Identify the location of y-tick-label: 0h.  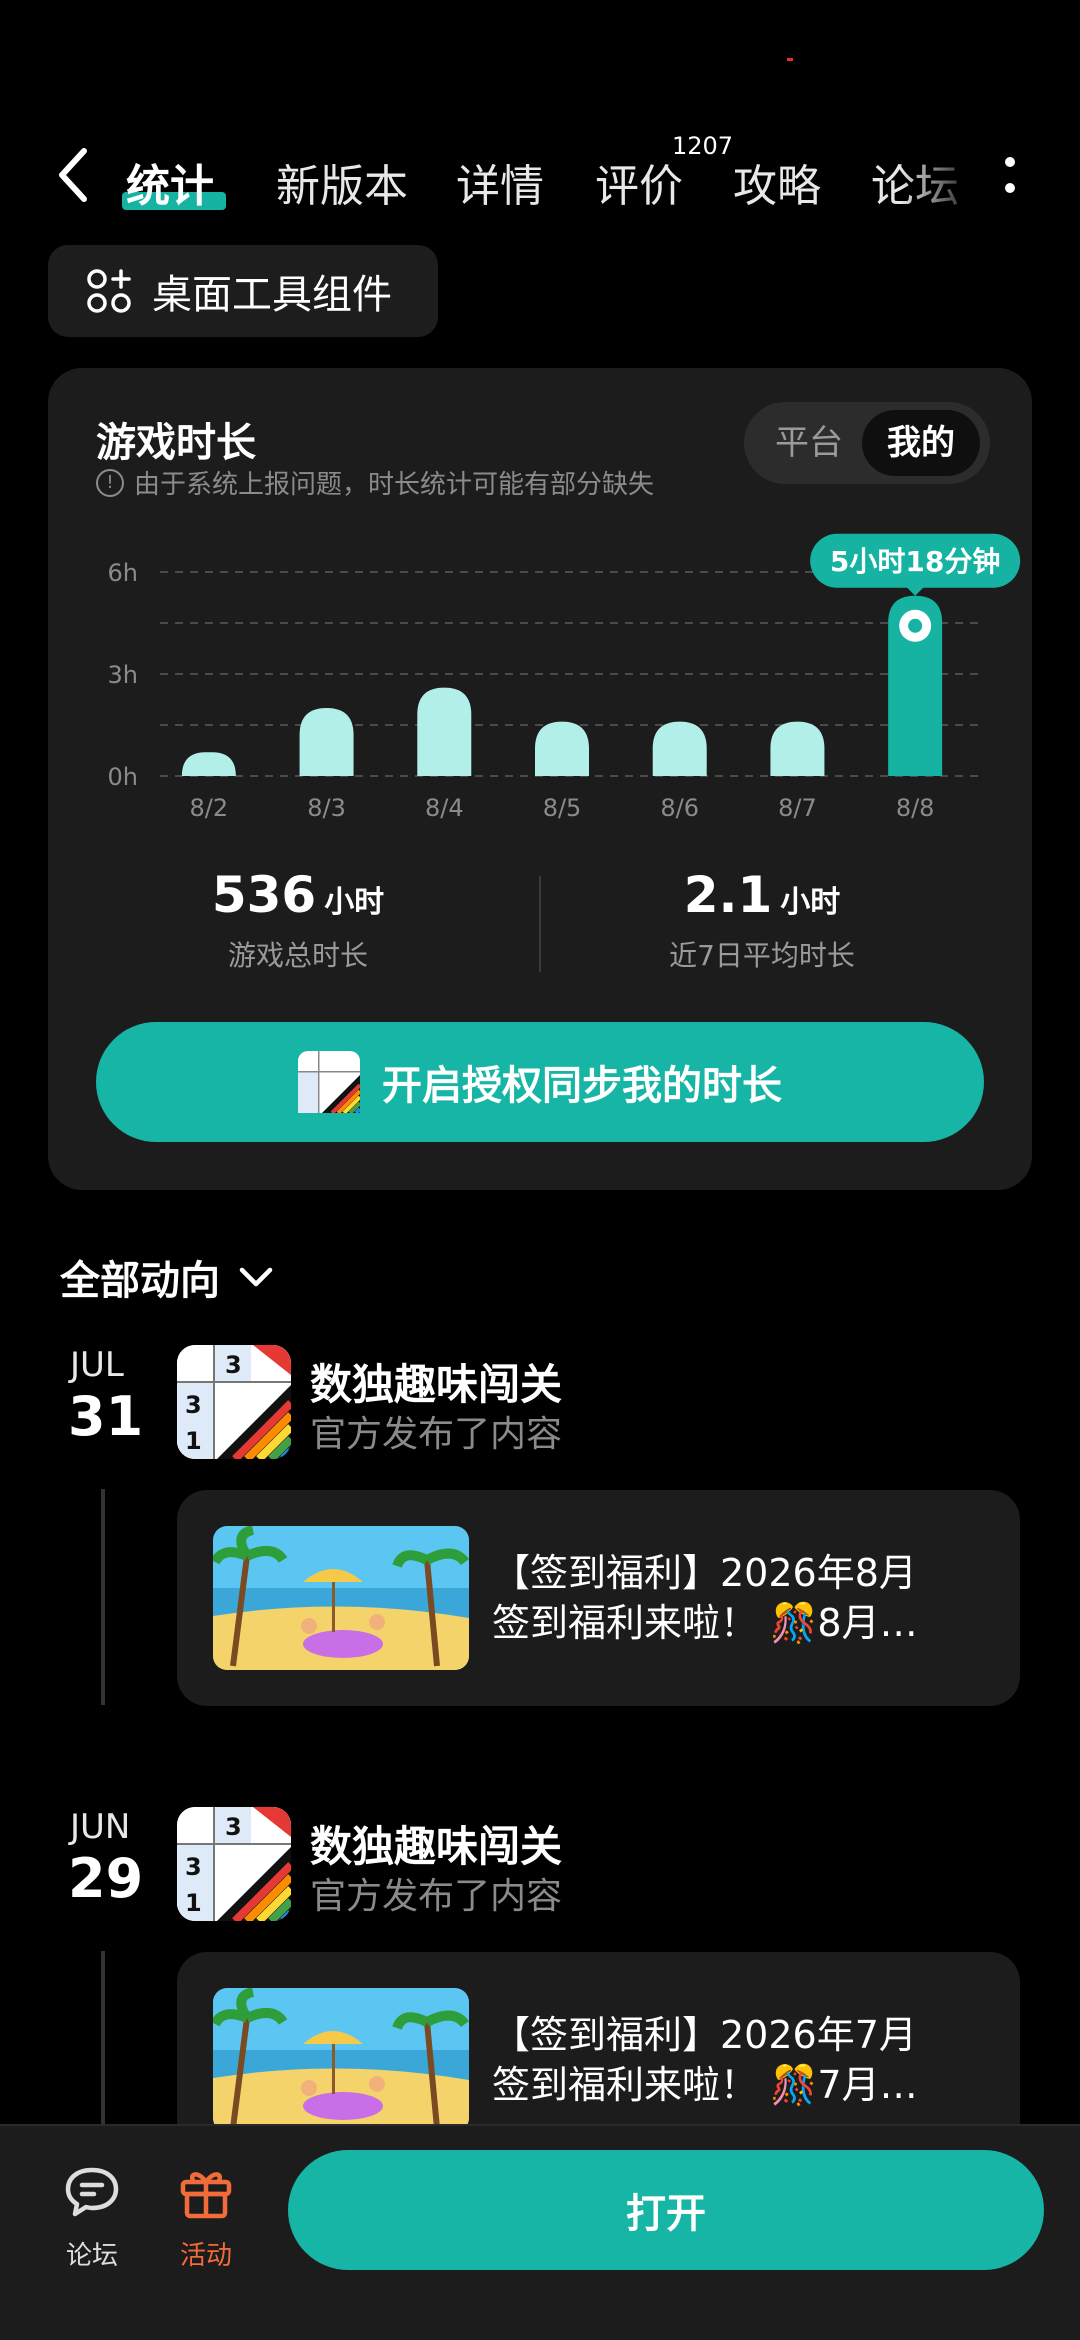
(123, 777).